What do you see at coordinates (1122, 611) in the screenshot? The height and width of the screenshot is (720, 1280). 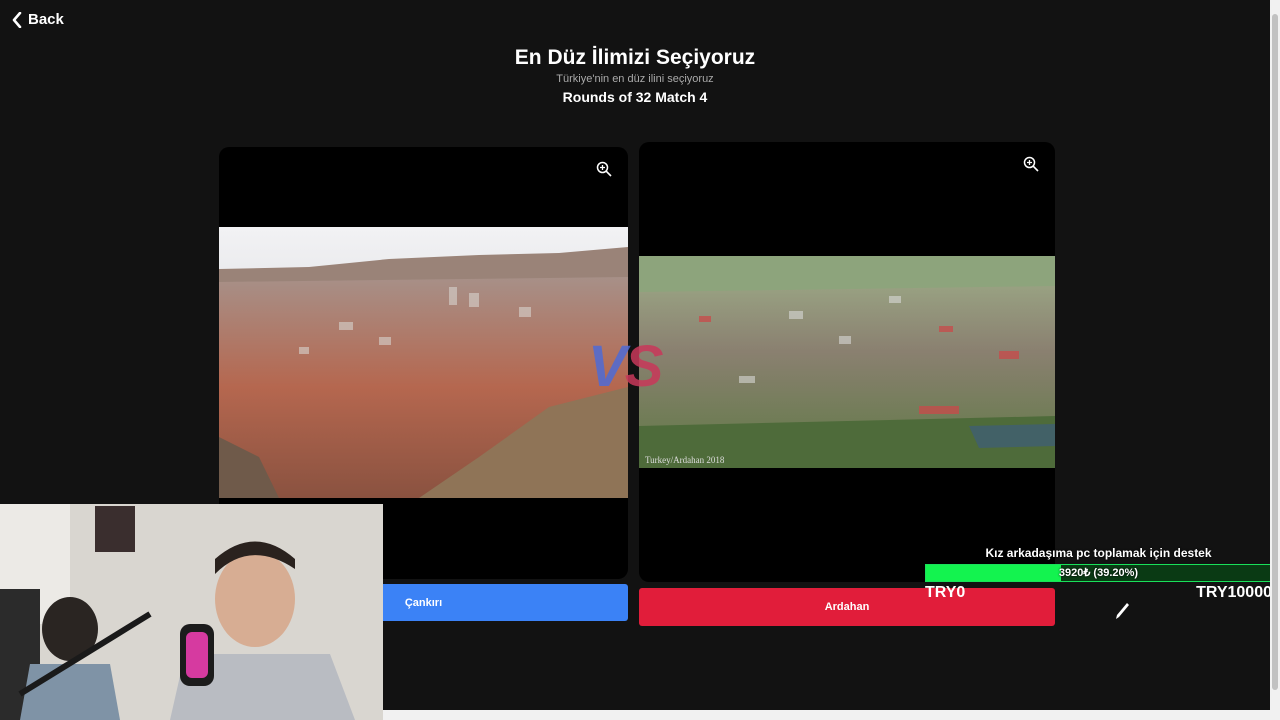 I see `pen-icon` at bounding box center [1122, 611].